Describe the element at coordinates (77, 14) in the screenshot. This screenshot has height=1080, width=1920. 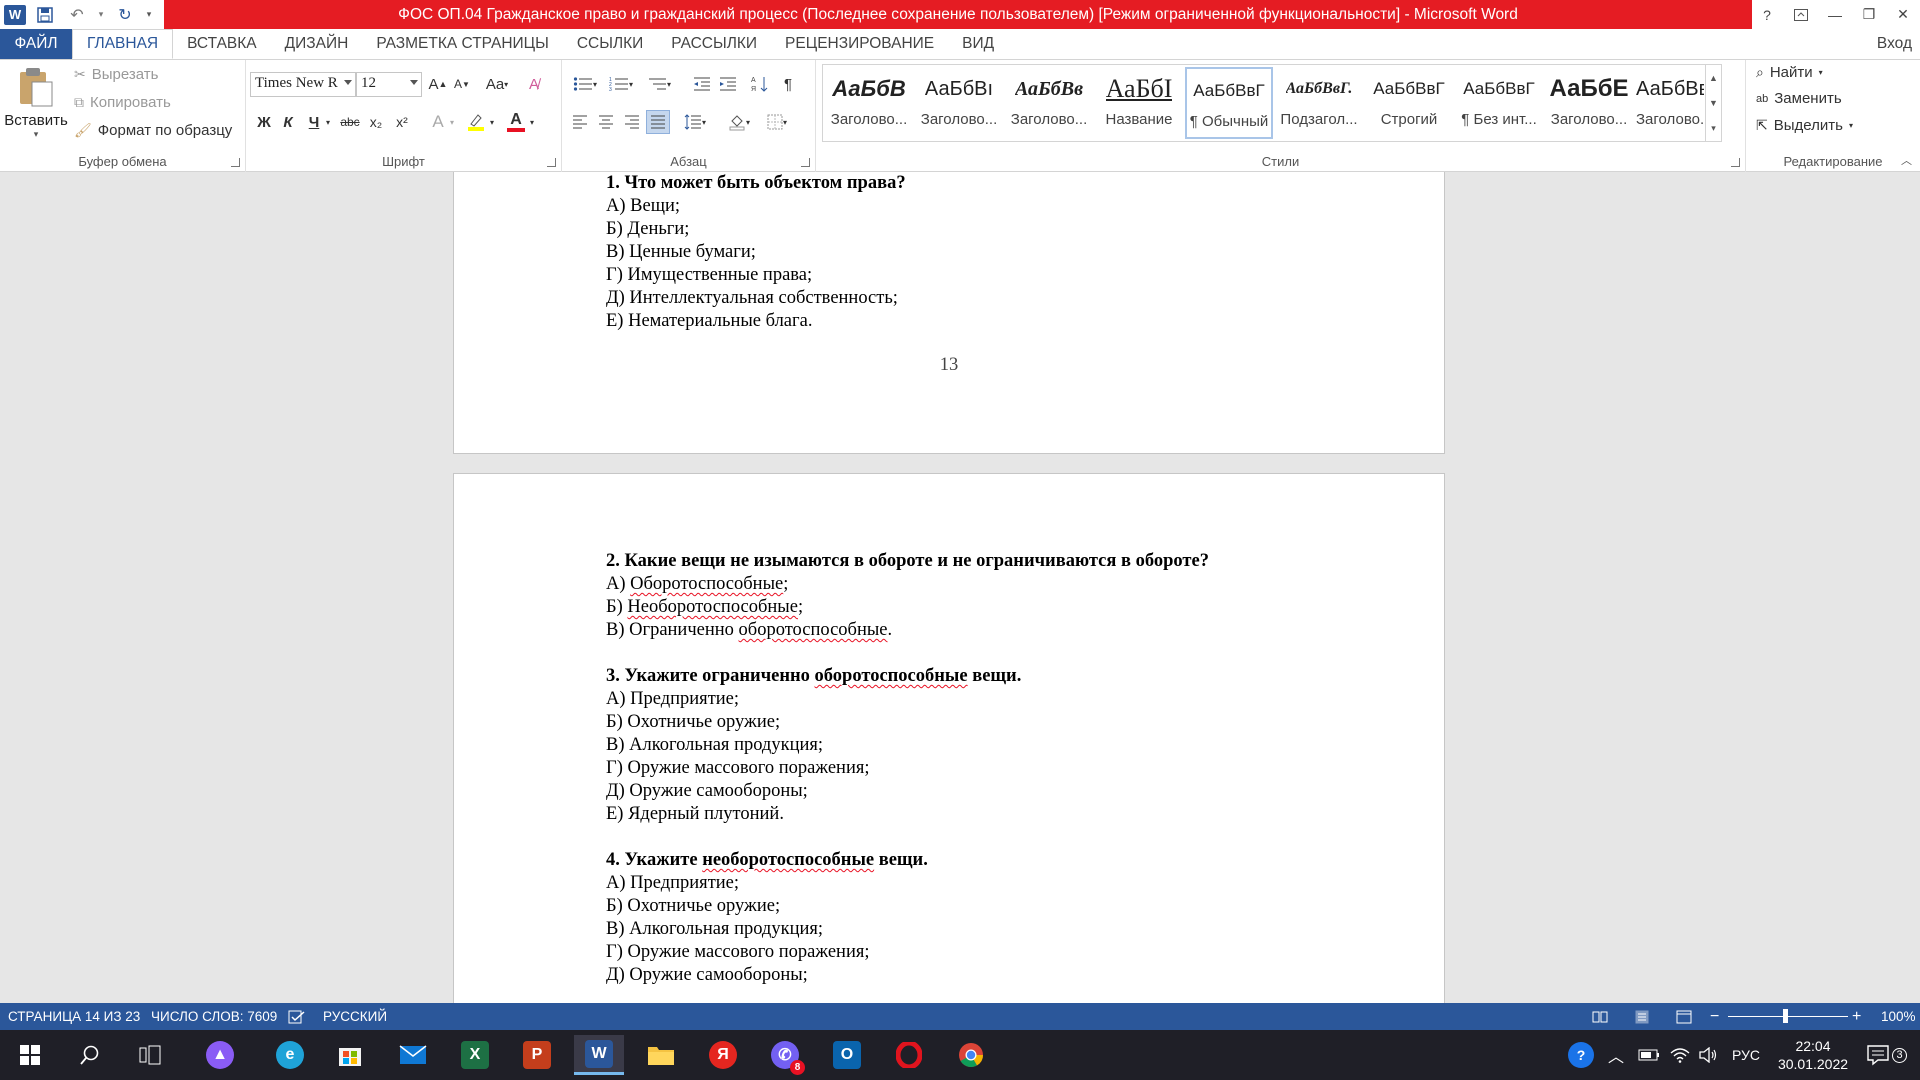
I see `undo-icon: ↶` at that location.